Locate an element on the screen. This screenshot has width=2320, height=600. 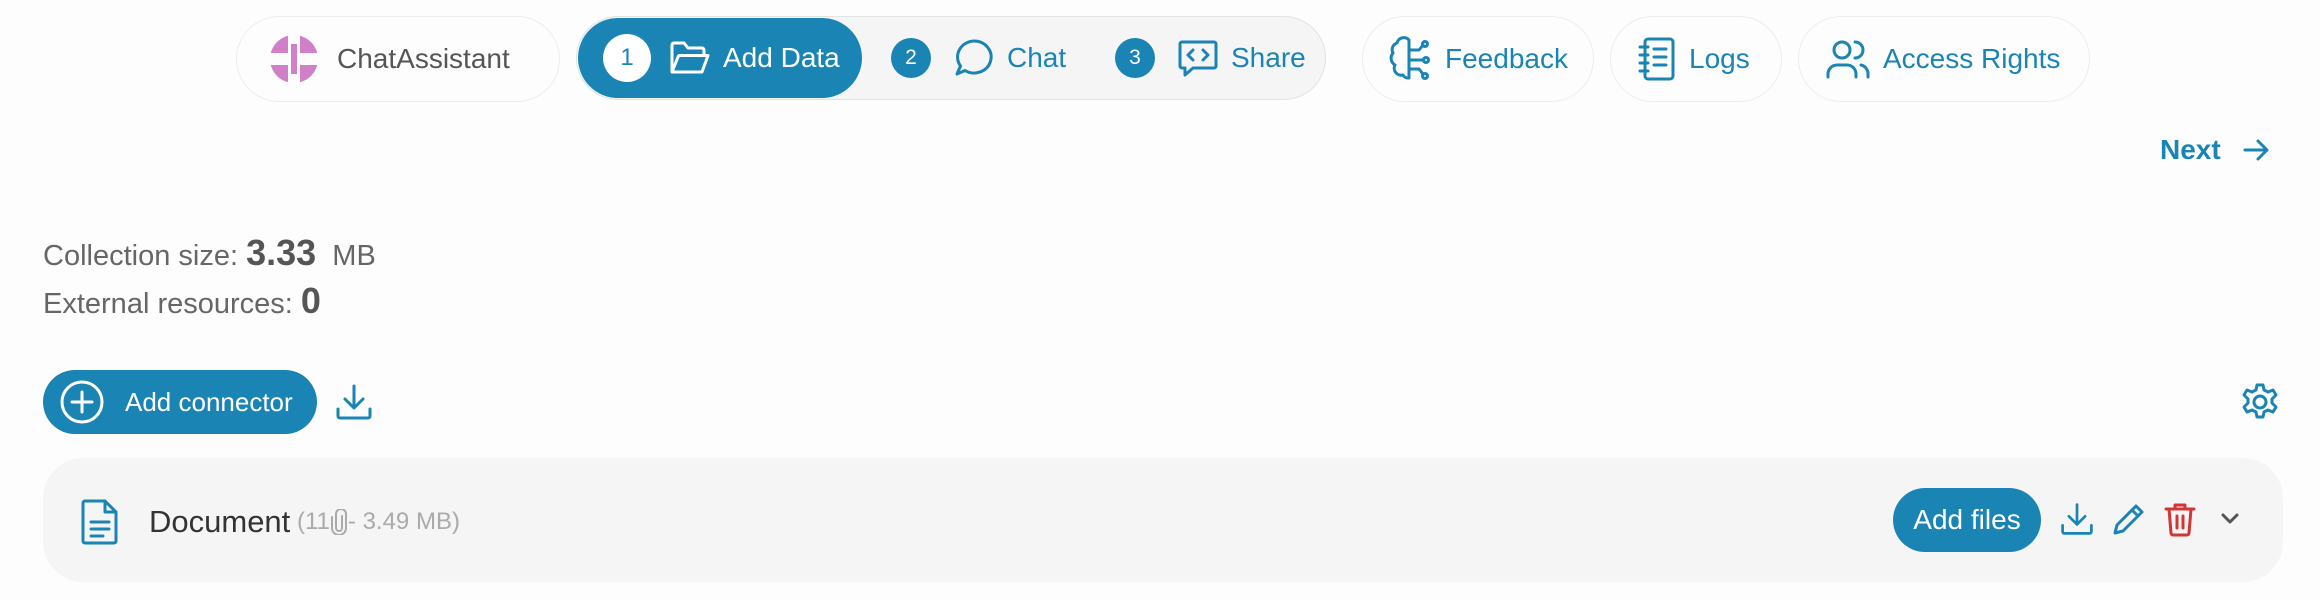
document-icon is located at coordinates (100, 522).